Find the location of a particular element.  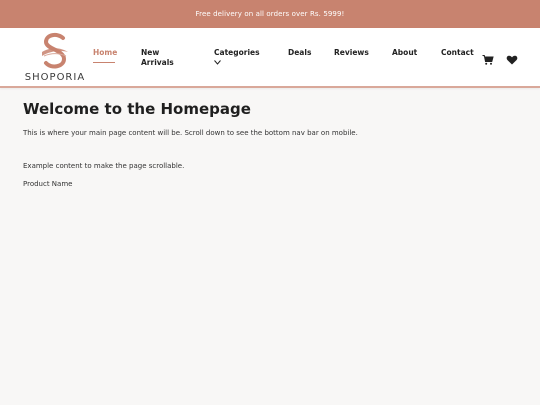

nav-contact: Contact is located at coordinates (457, 53).